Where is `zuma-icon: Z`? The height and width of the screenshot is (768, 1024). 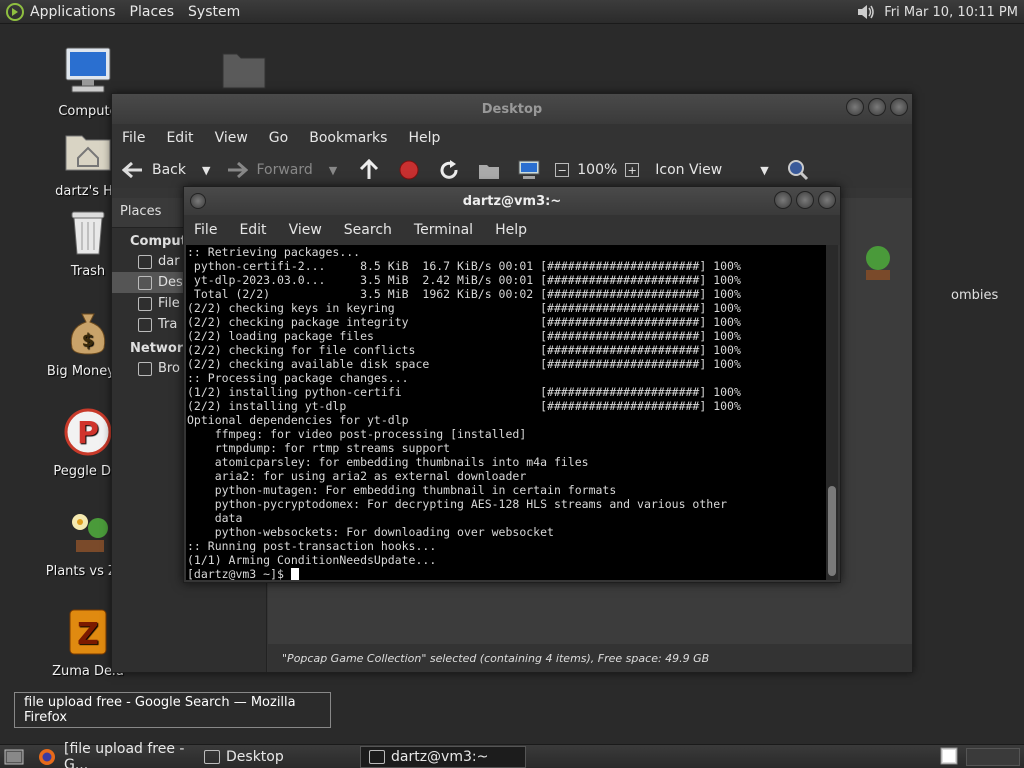 zuma-icon: Z is located at coordinates (88, 632).